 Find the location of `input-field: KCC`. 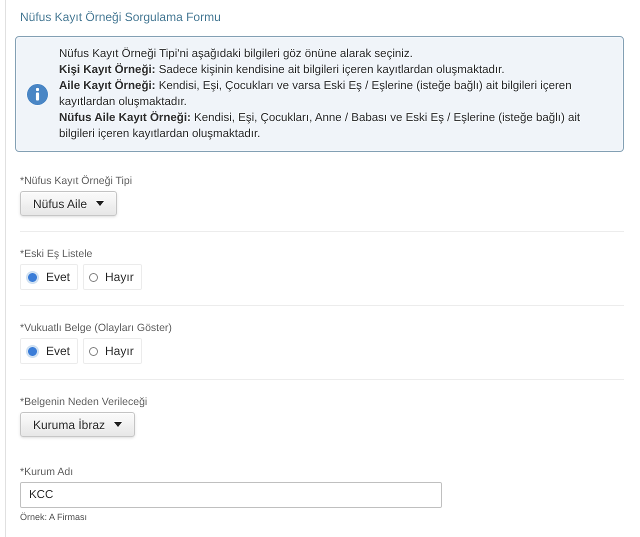

input-field: KCC is located at coordinates (231, 495).